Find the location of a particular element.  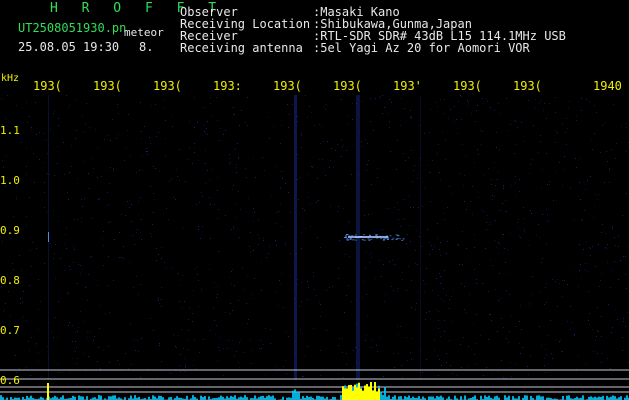

date-time: 25.08.05 19:30 is located at coordinates (69, 47).